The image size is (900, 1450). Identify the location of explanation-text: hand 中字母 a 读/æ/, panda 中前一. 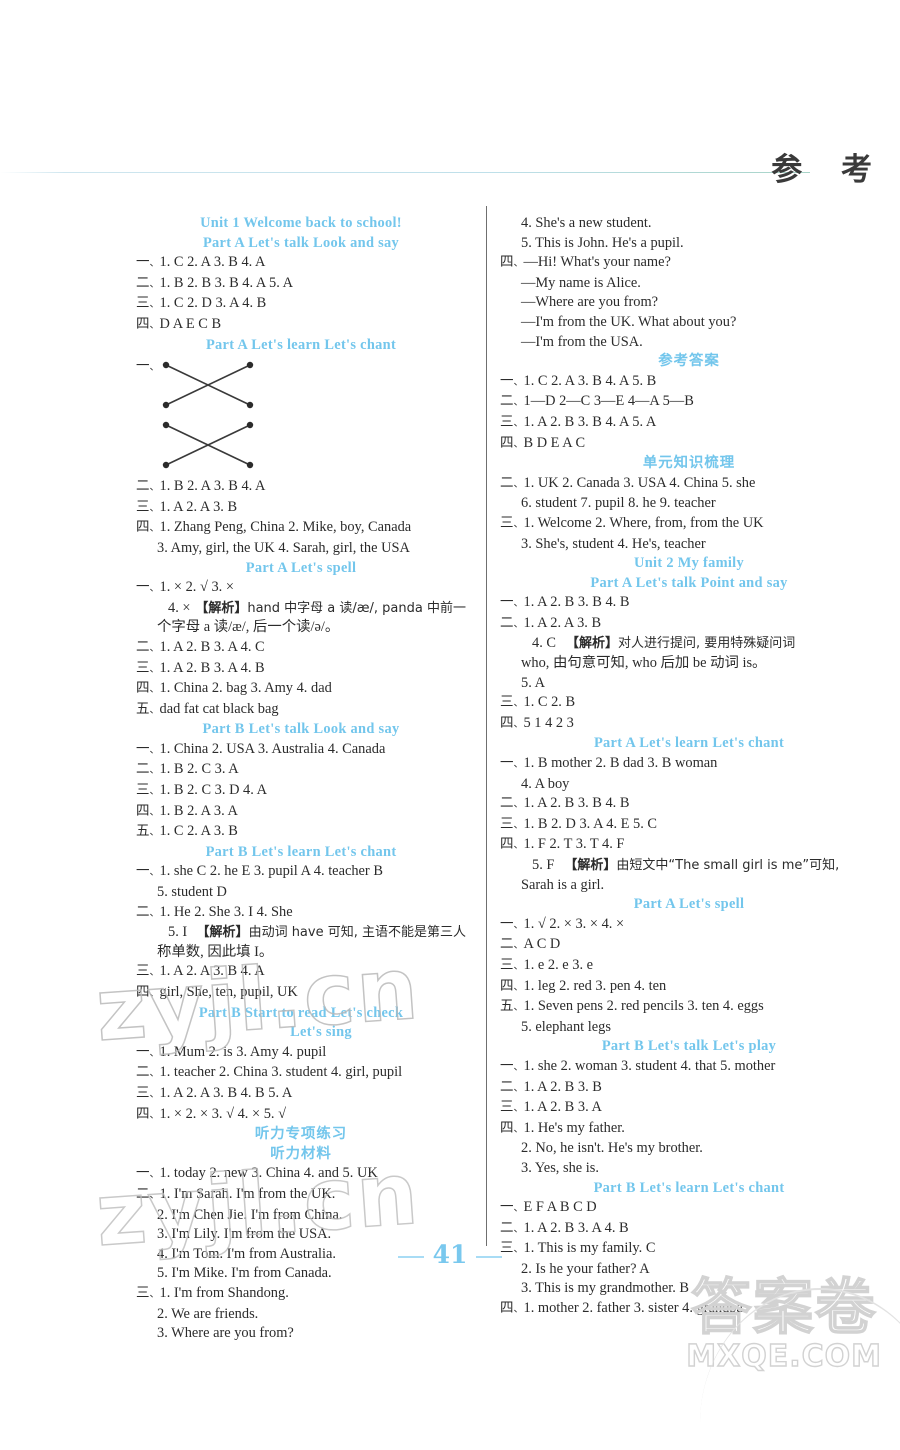
(356, 608).